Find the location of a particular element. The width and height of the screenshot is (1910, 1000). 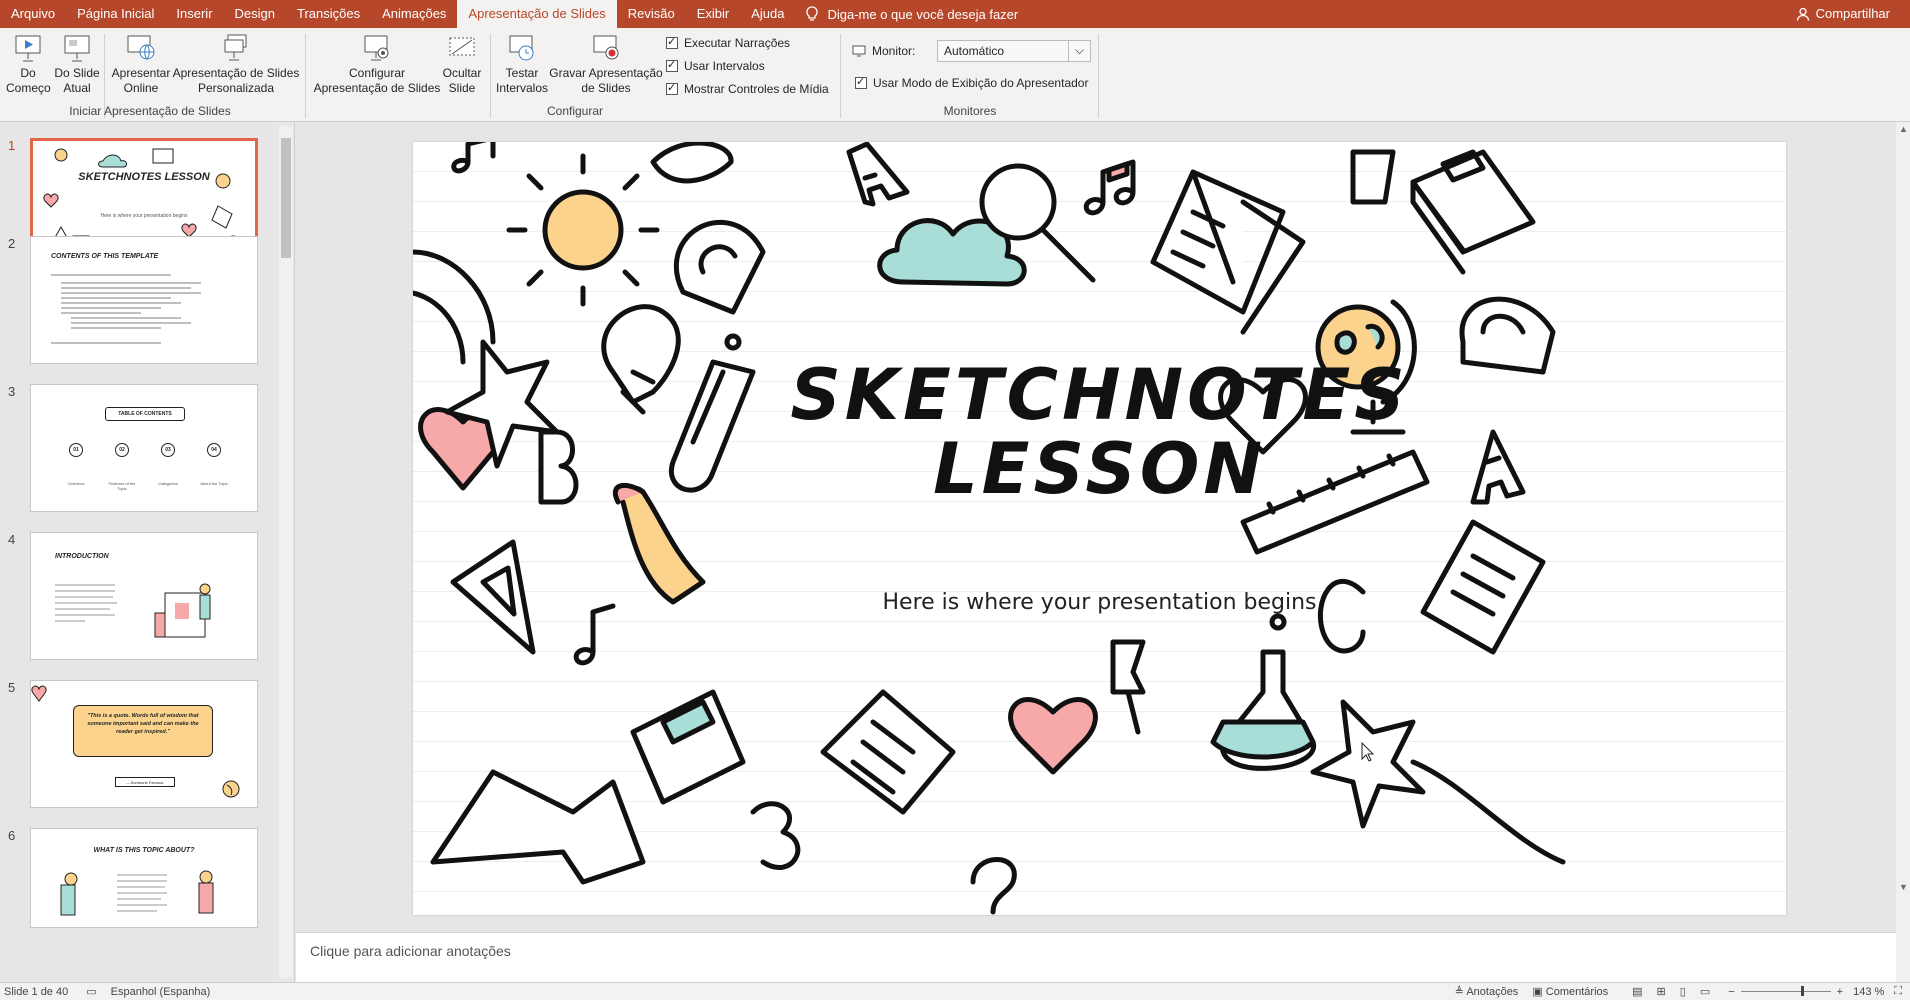

show-media-controls-checkbox: Mostrar Controles de Mídia is located at coordinates (747, 88).